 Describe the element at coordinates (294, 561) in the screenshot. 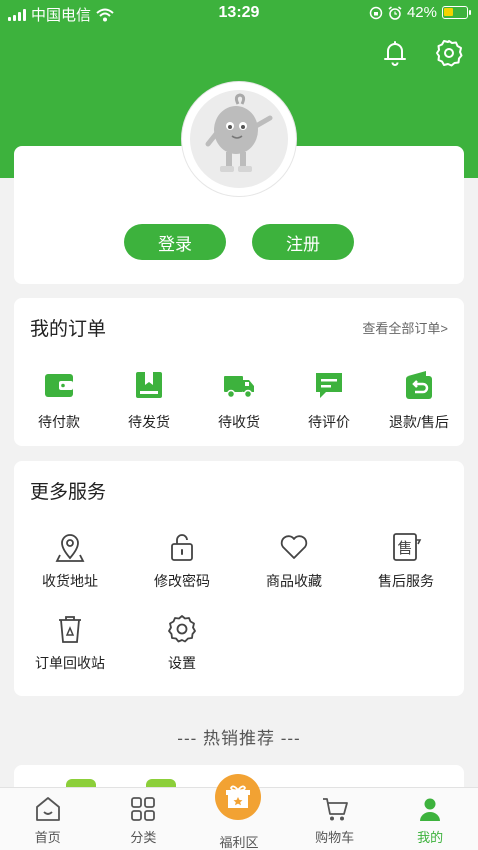

I see `service-favorites: 商品收藏` at that location.